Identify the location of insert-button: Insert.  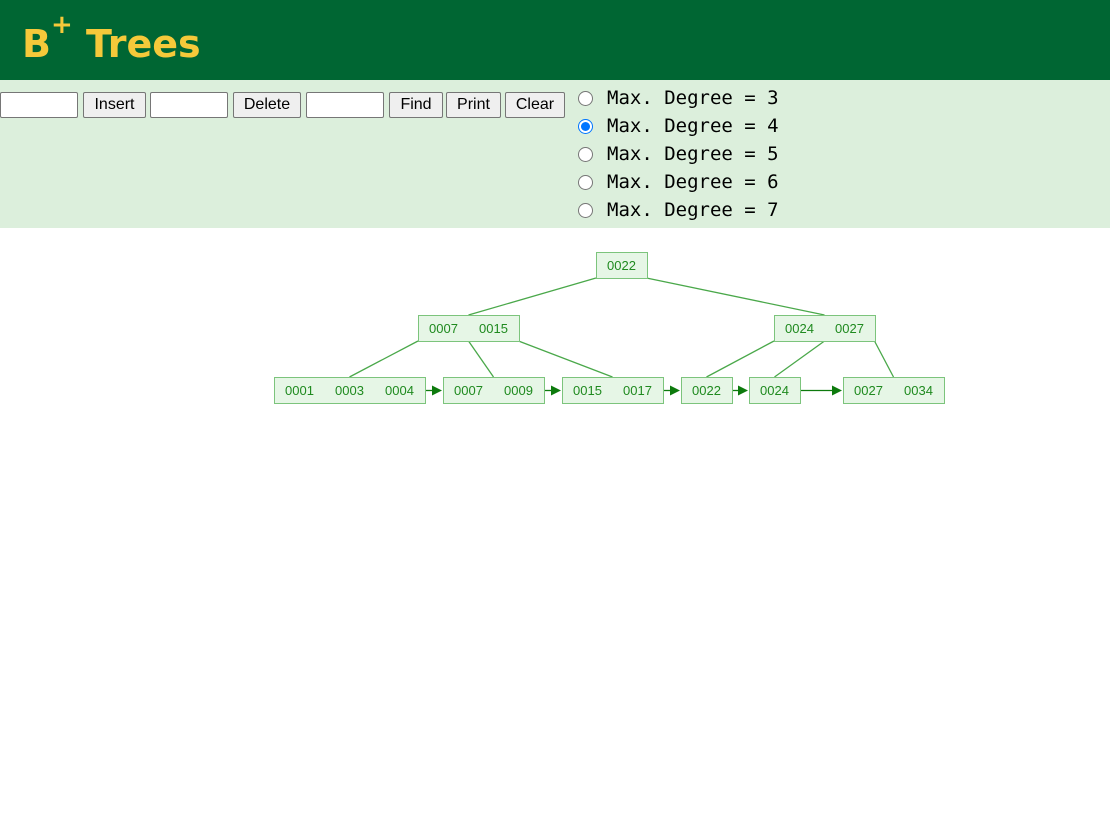
(114, 105).